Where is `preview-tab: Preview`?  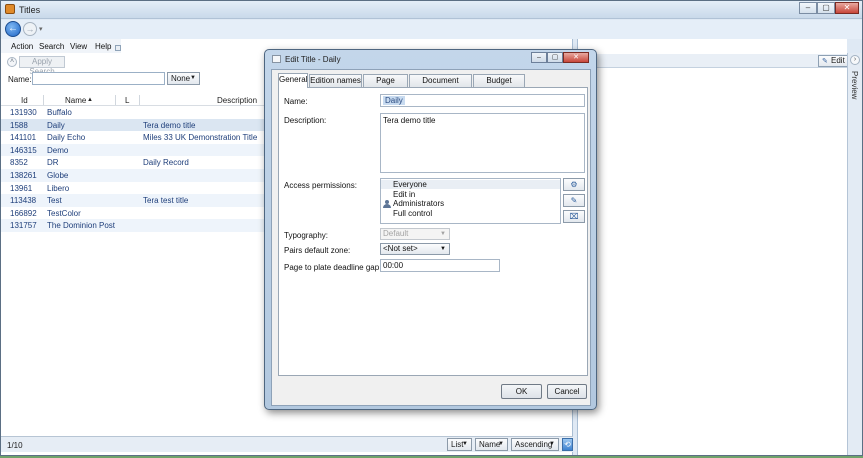
preview-tab: Preview is located at coordinates (854, 85).